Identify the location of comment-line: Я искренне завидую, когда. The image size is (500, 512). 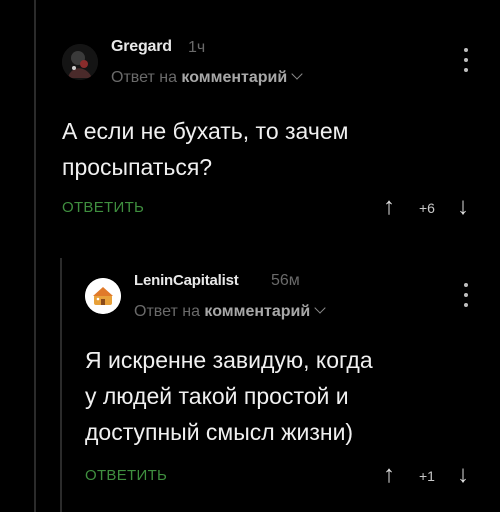
(229, 360).